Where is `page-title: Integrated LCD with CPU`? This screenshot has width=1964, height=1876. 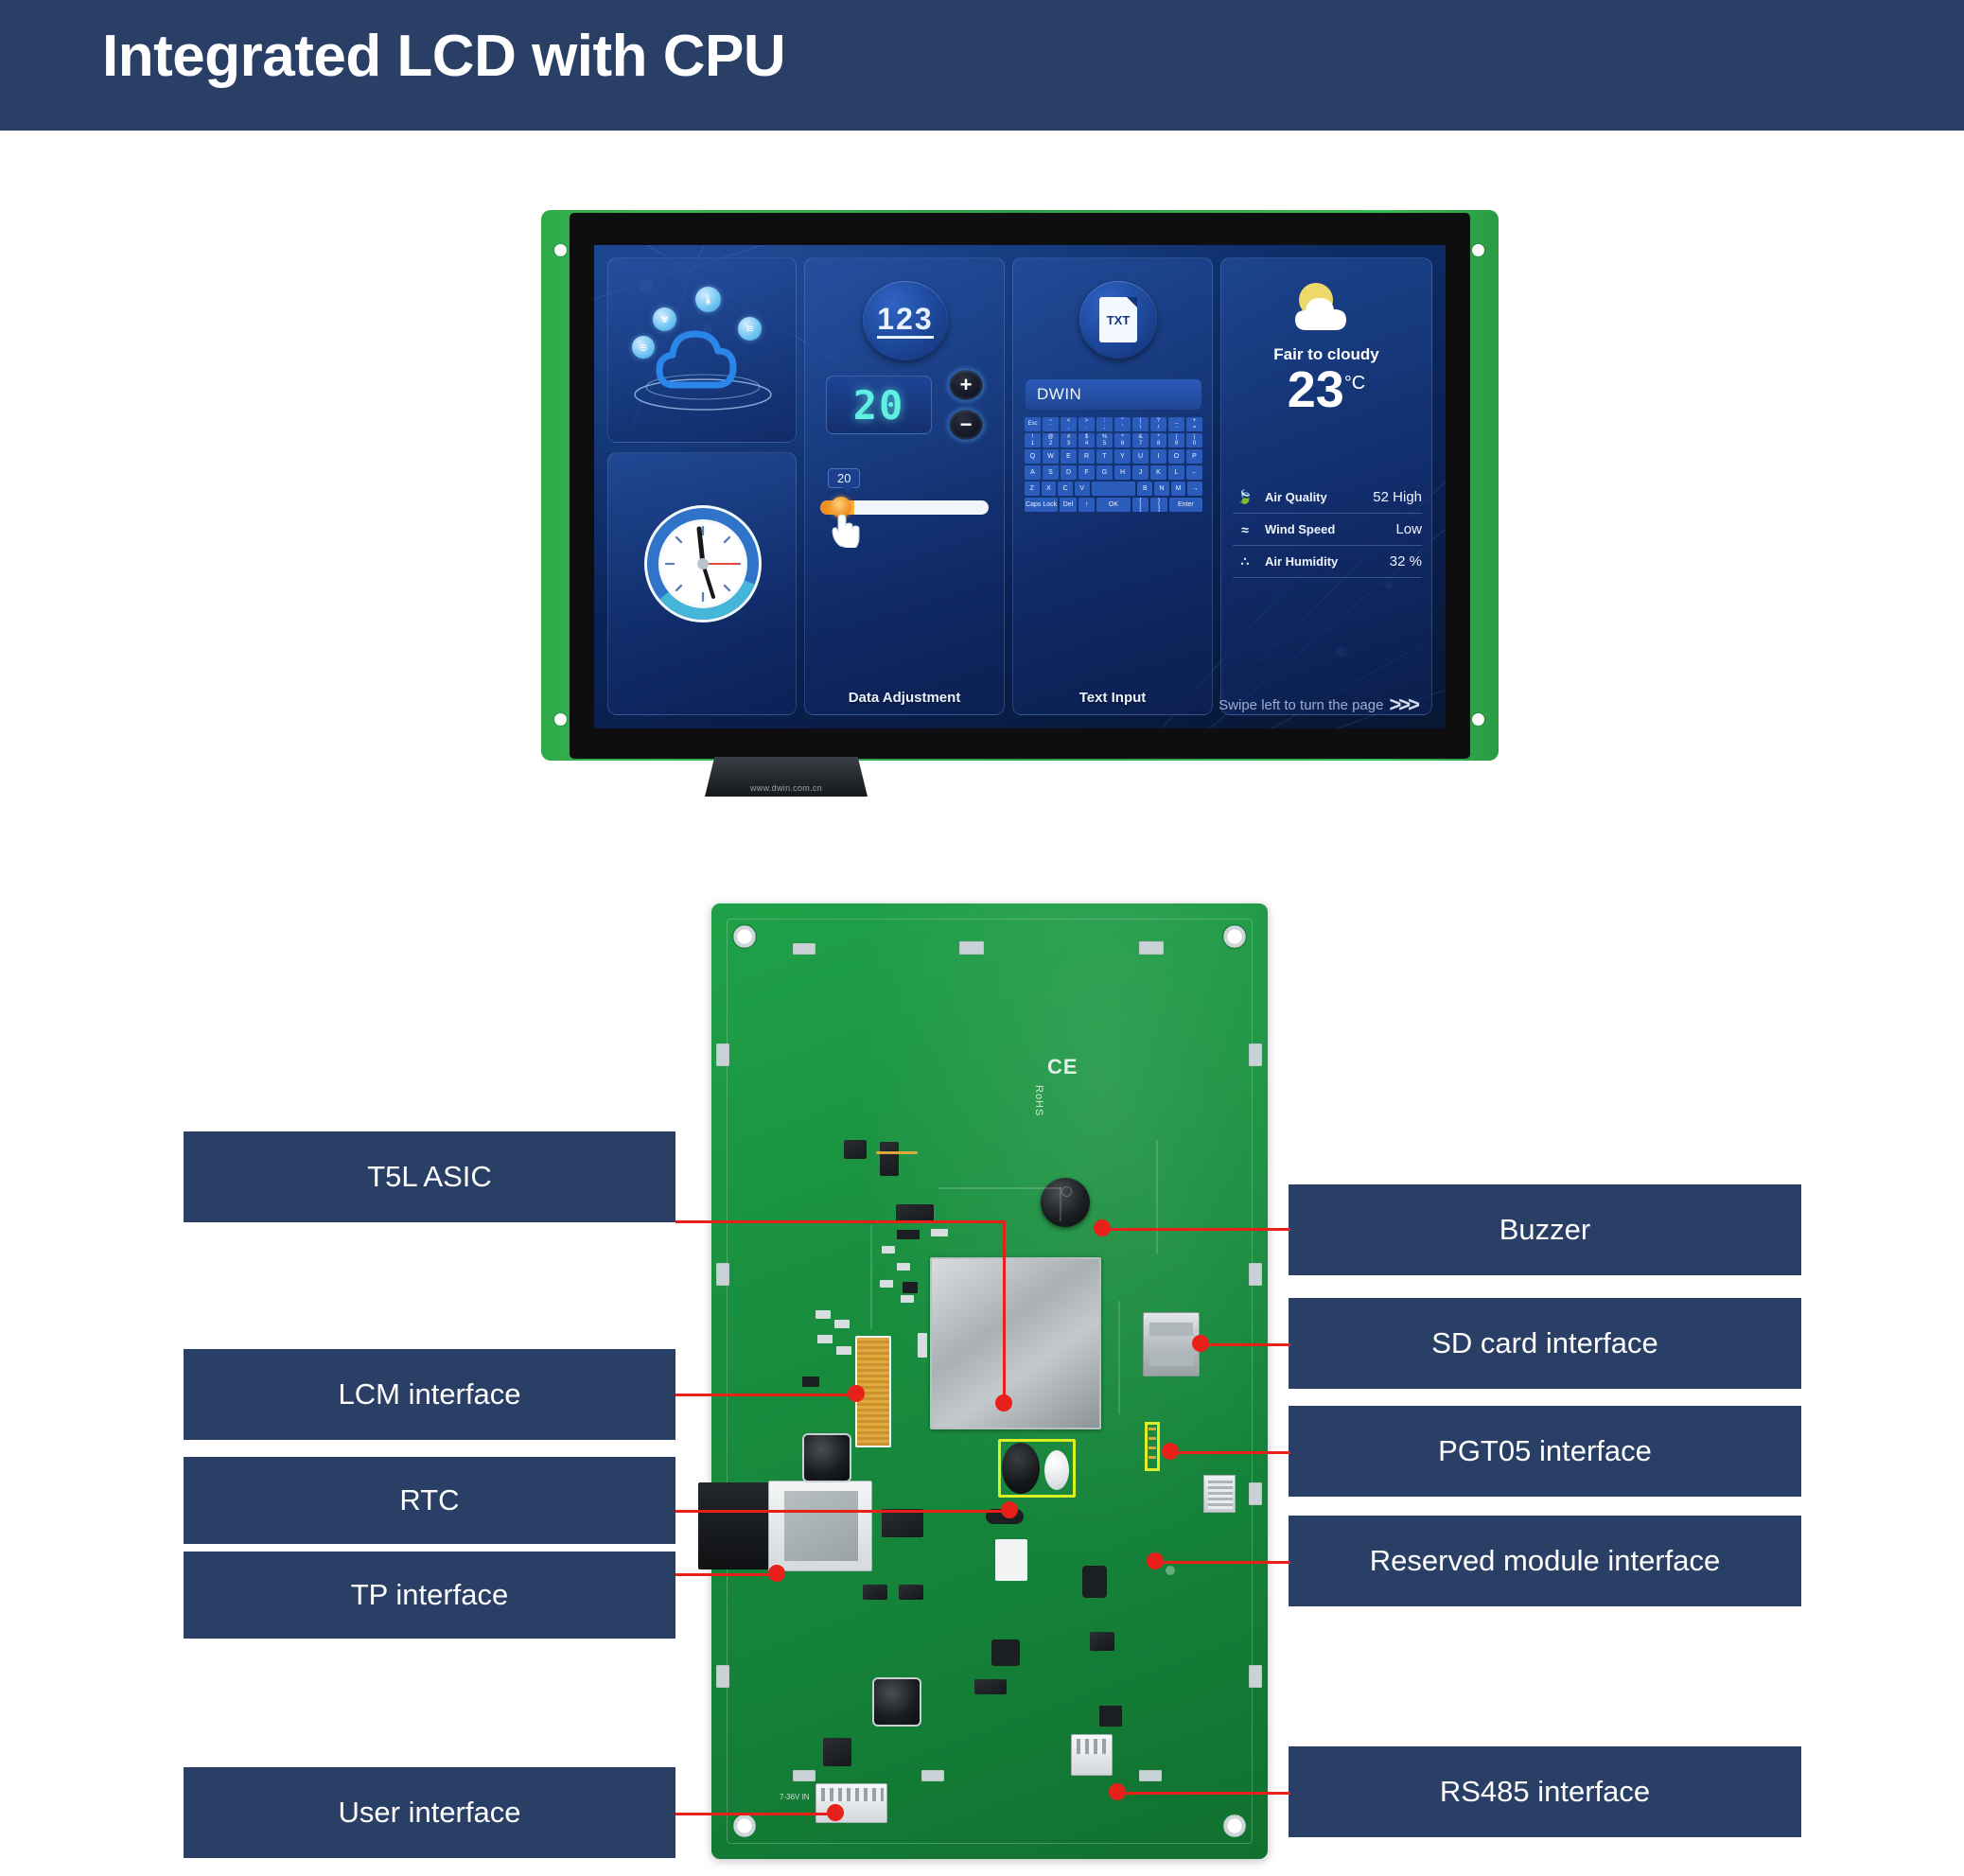 page-title: Integrated LCD with CPU is located at coordinates (444, 56).